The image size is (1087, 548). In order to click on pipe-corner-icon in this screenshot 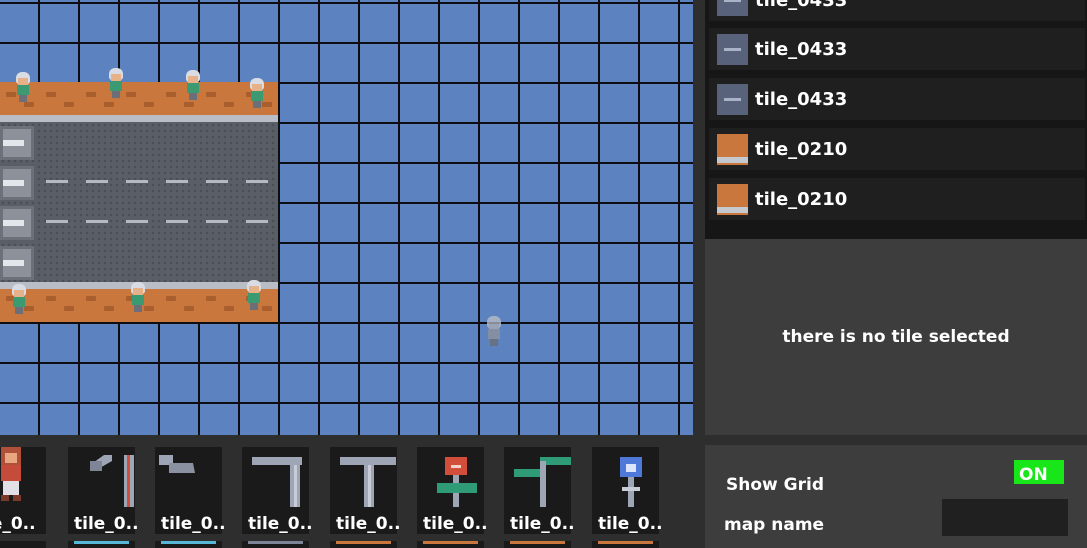, I will do `click(277, 482)`.